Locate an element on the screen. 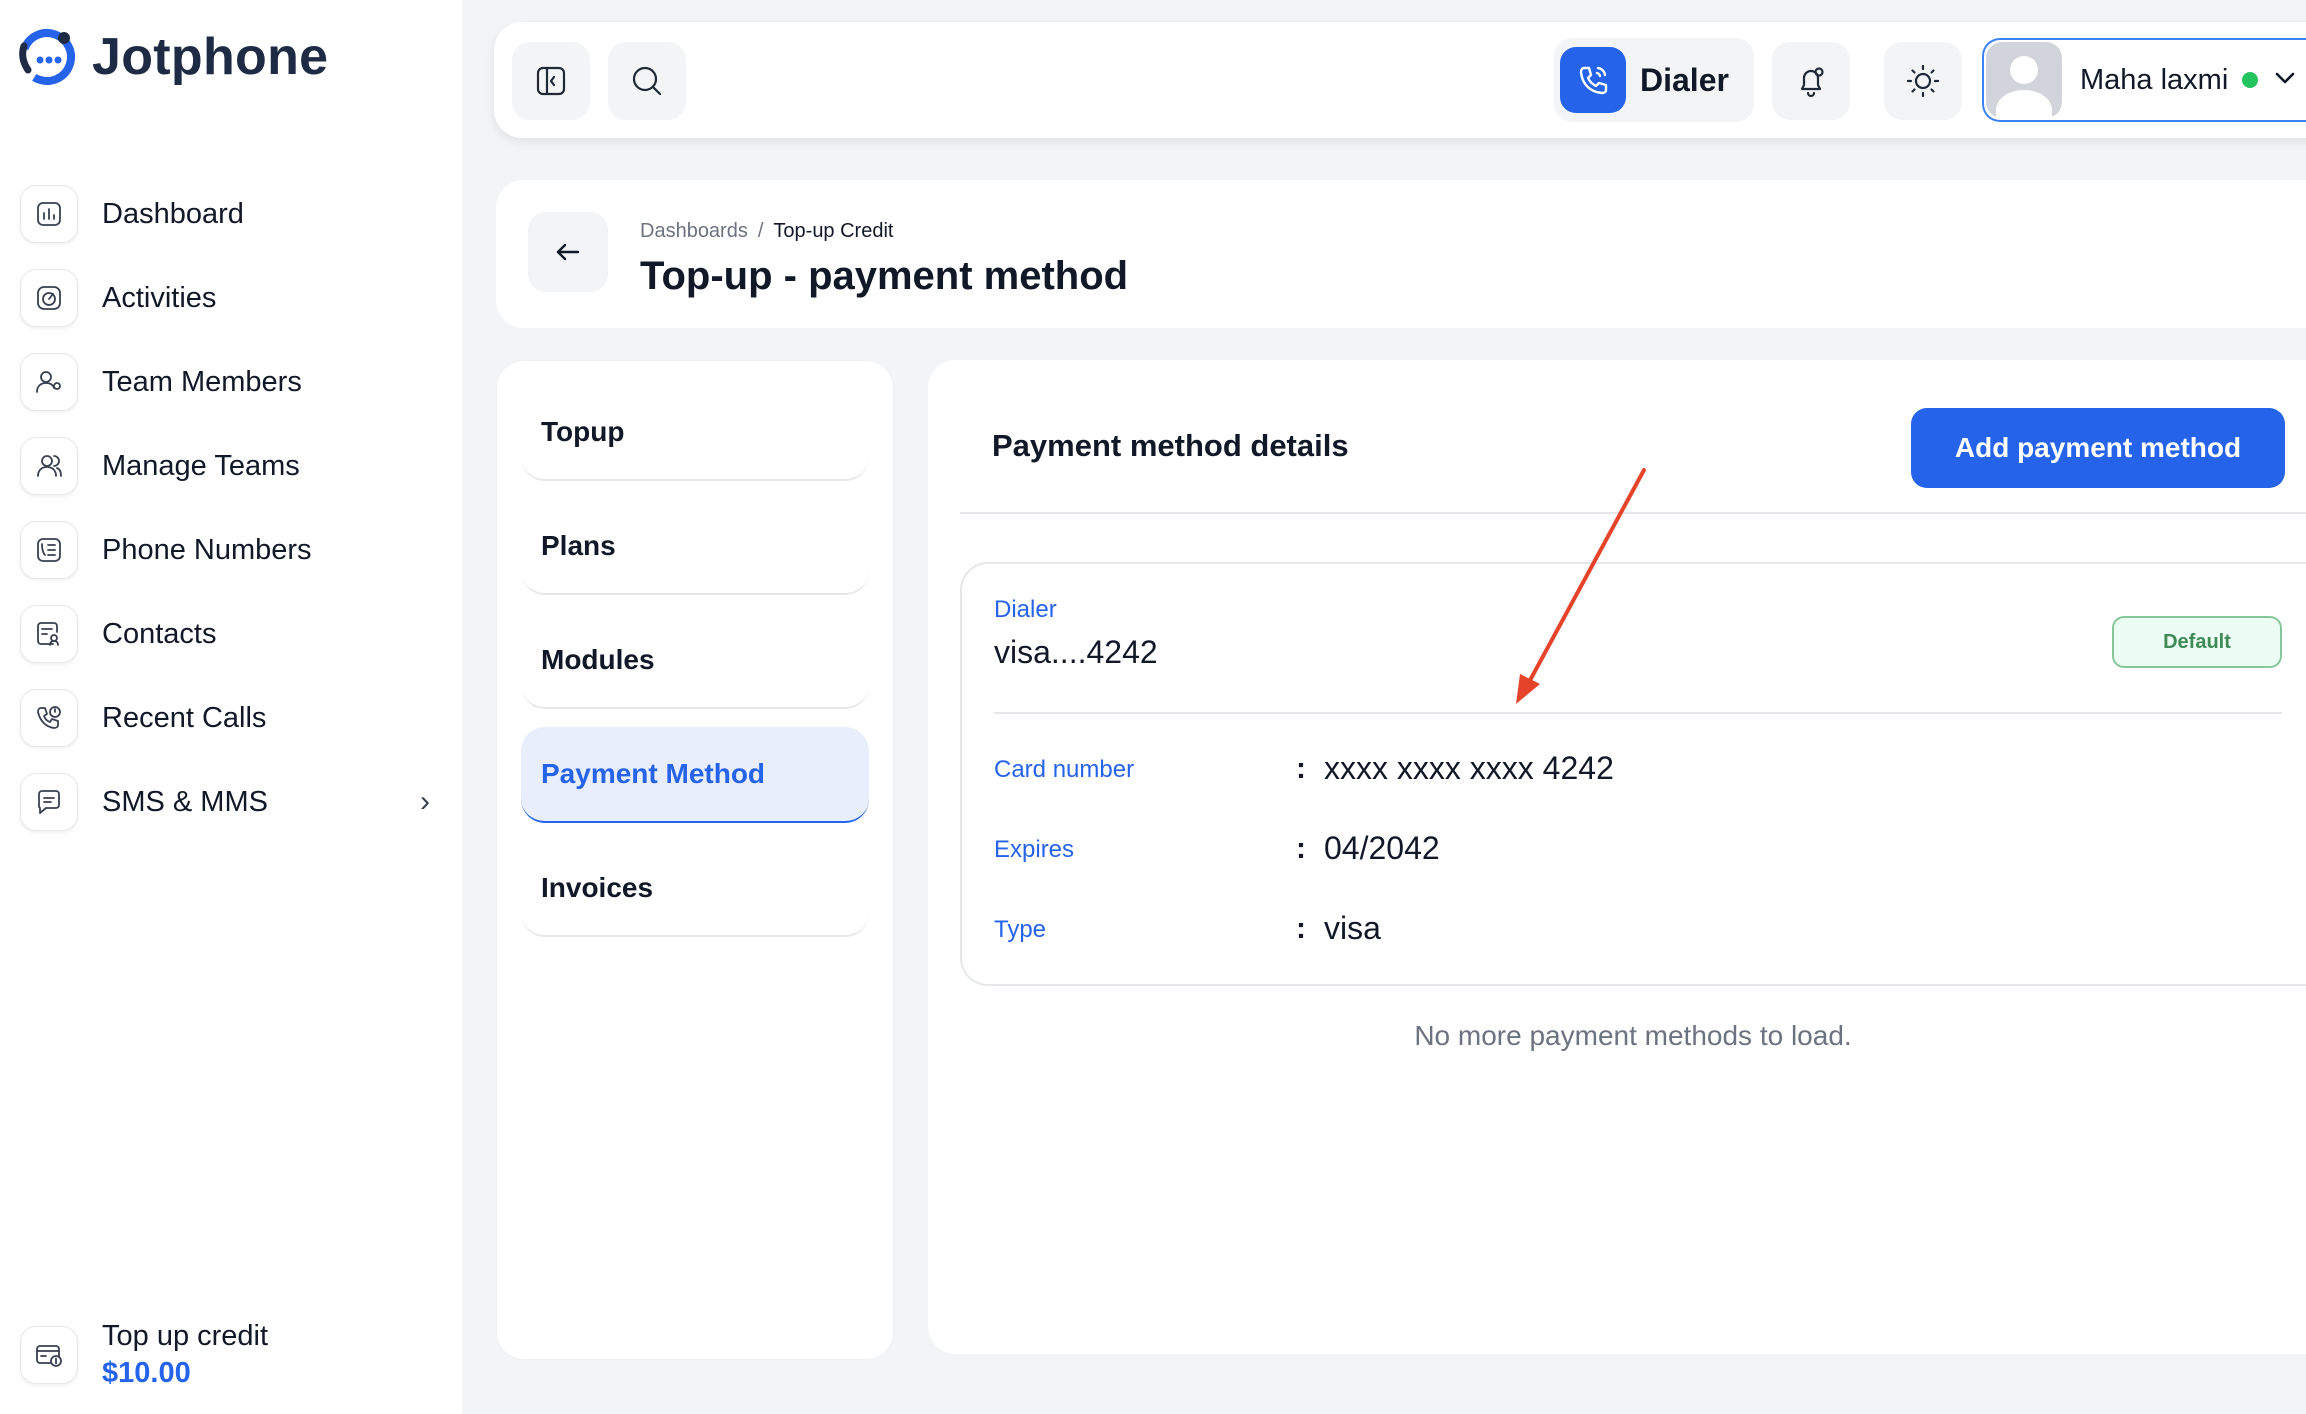  sidebar-item-label: Phone Numbers is located at coordinates (207, 549).